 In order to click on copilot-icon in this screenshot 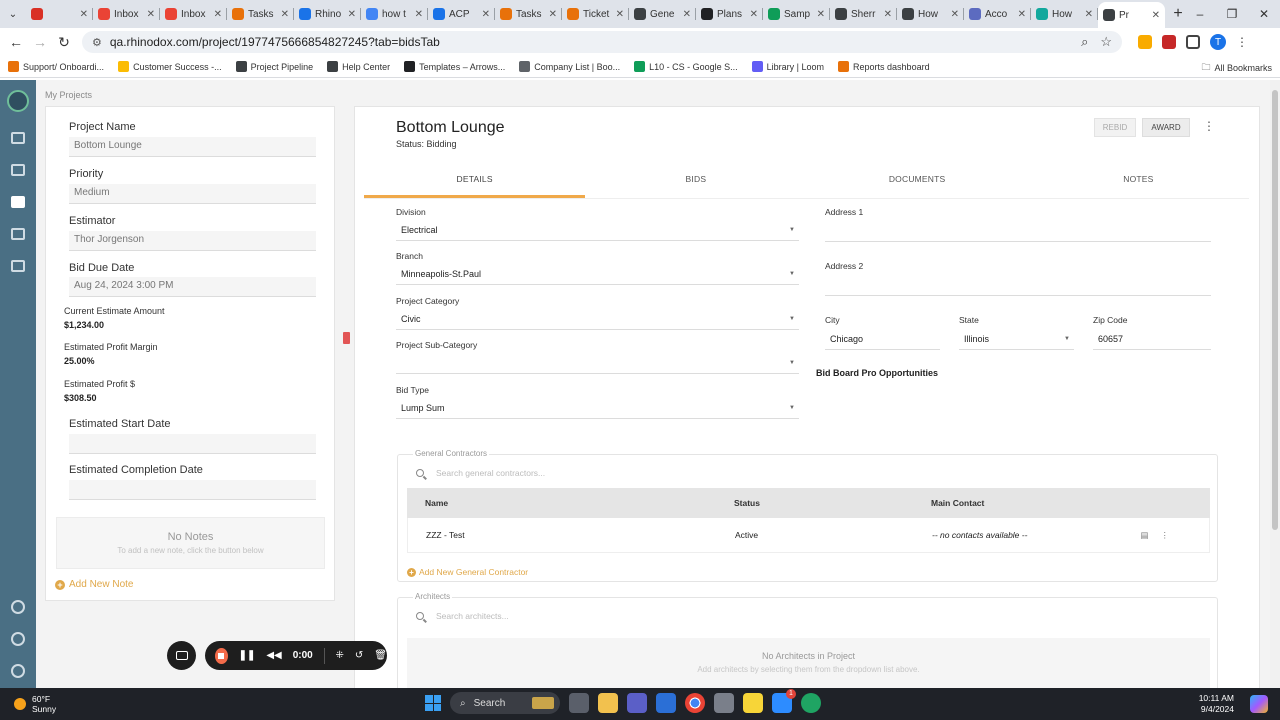, I will do `click(1259, 704)`.